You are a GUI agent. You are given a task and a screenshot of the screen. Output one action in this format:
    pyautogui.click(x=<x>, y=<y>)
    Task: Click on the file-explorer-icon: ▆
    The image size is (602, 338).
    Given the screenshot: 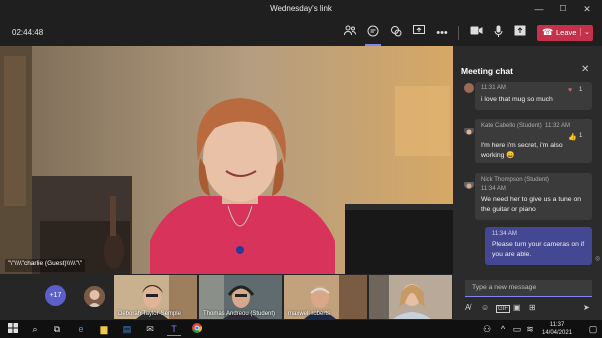 What is the action you would take?
    pyautogui.click(x=104, y=329)
    